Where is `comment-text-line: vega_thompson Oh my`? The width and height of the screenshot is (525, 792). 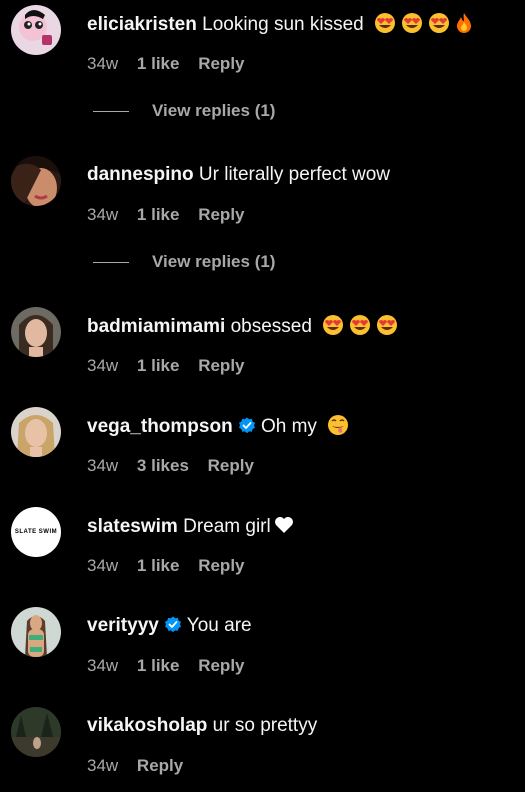
comment-text-line: vega_thompson Oh my is located at coordinates (218, 426).